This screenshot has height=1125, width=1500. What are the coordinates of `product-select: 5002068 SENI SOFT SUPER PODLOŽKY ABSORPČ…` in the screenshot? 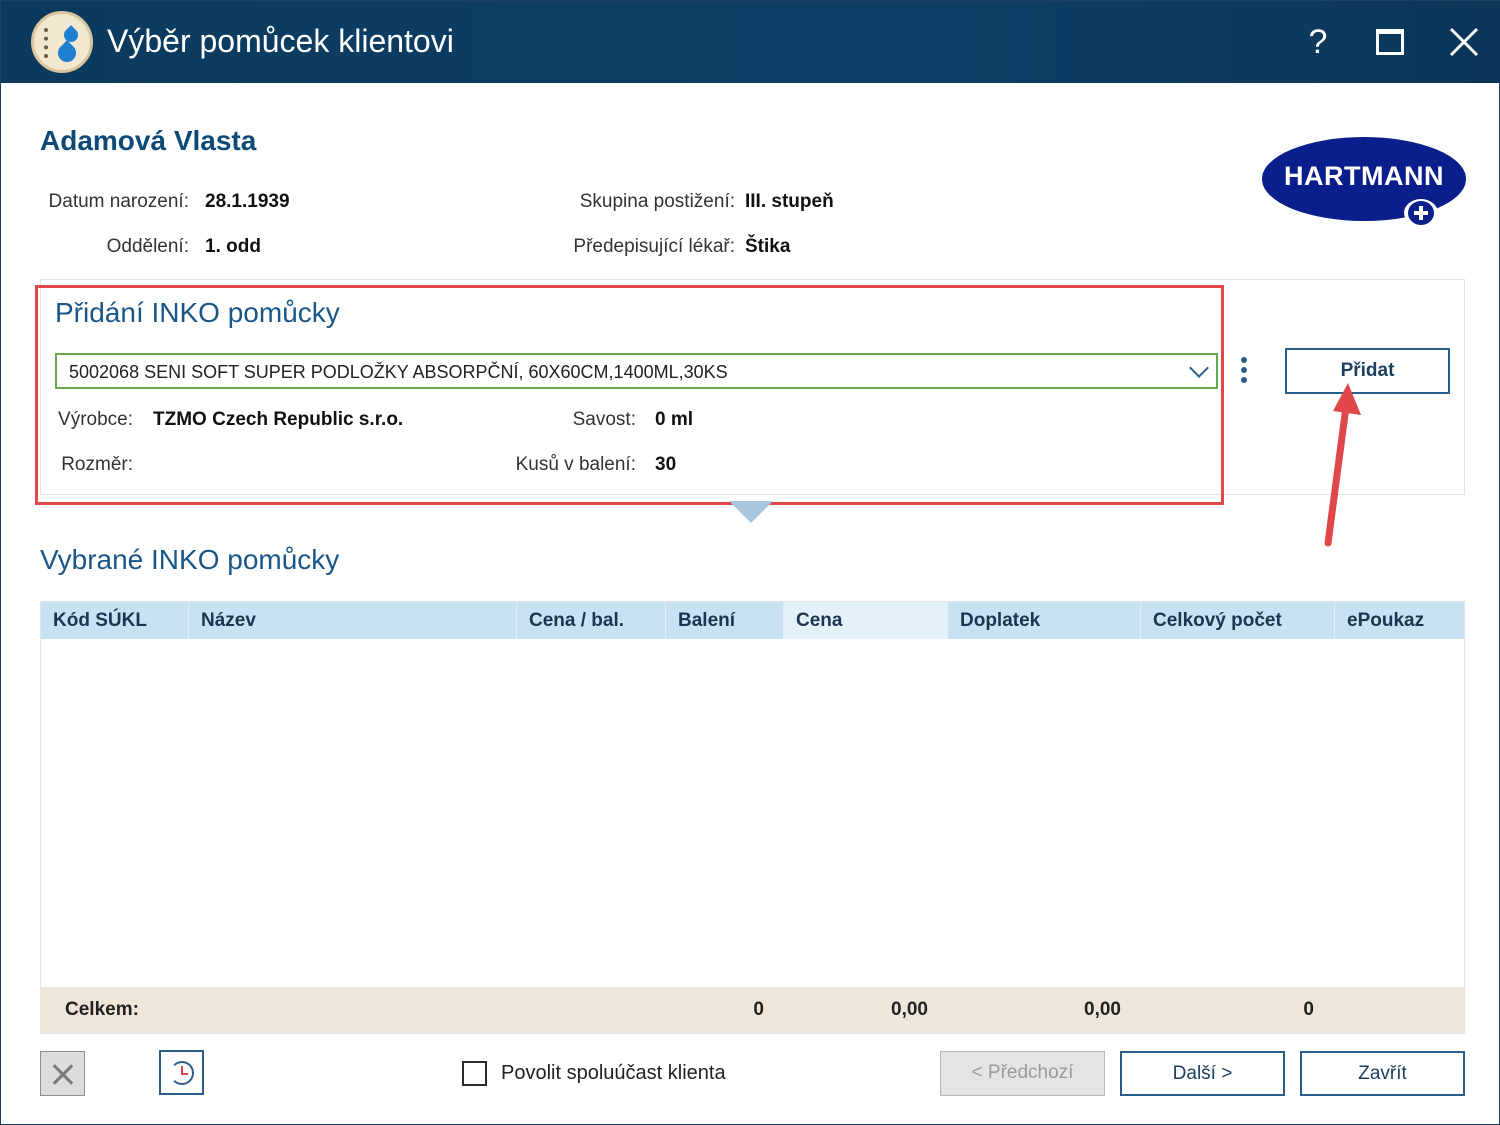 It's located at (636, 371).